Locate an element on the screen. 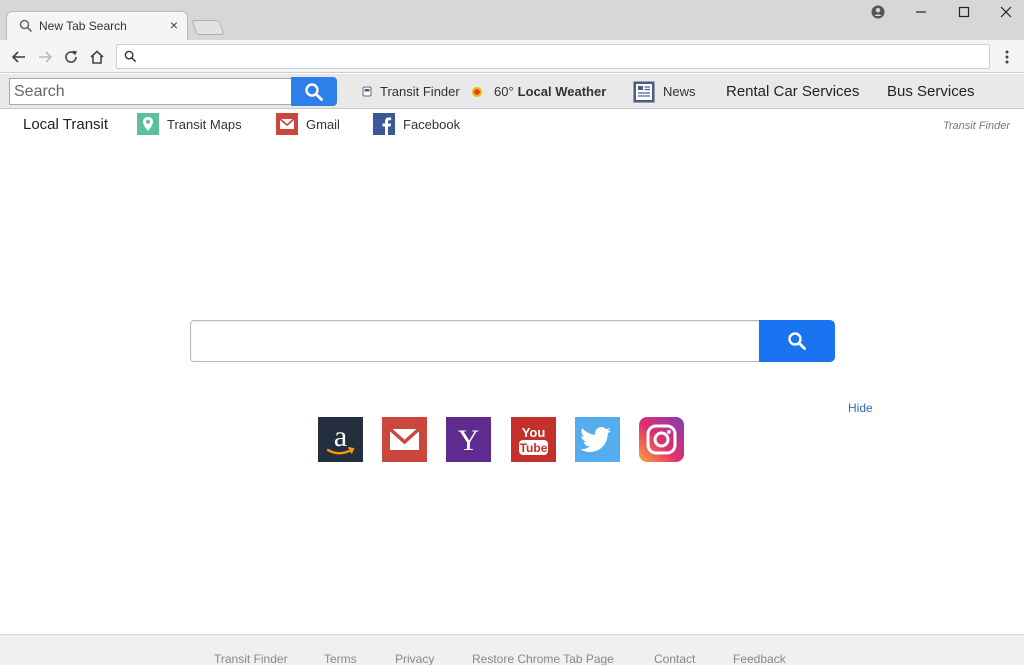  extension-toolbar: Transit Finder 60° Local Weather News is located at coordinates (512, 91).